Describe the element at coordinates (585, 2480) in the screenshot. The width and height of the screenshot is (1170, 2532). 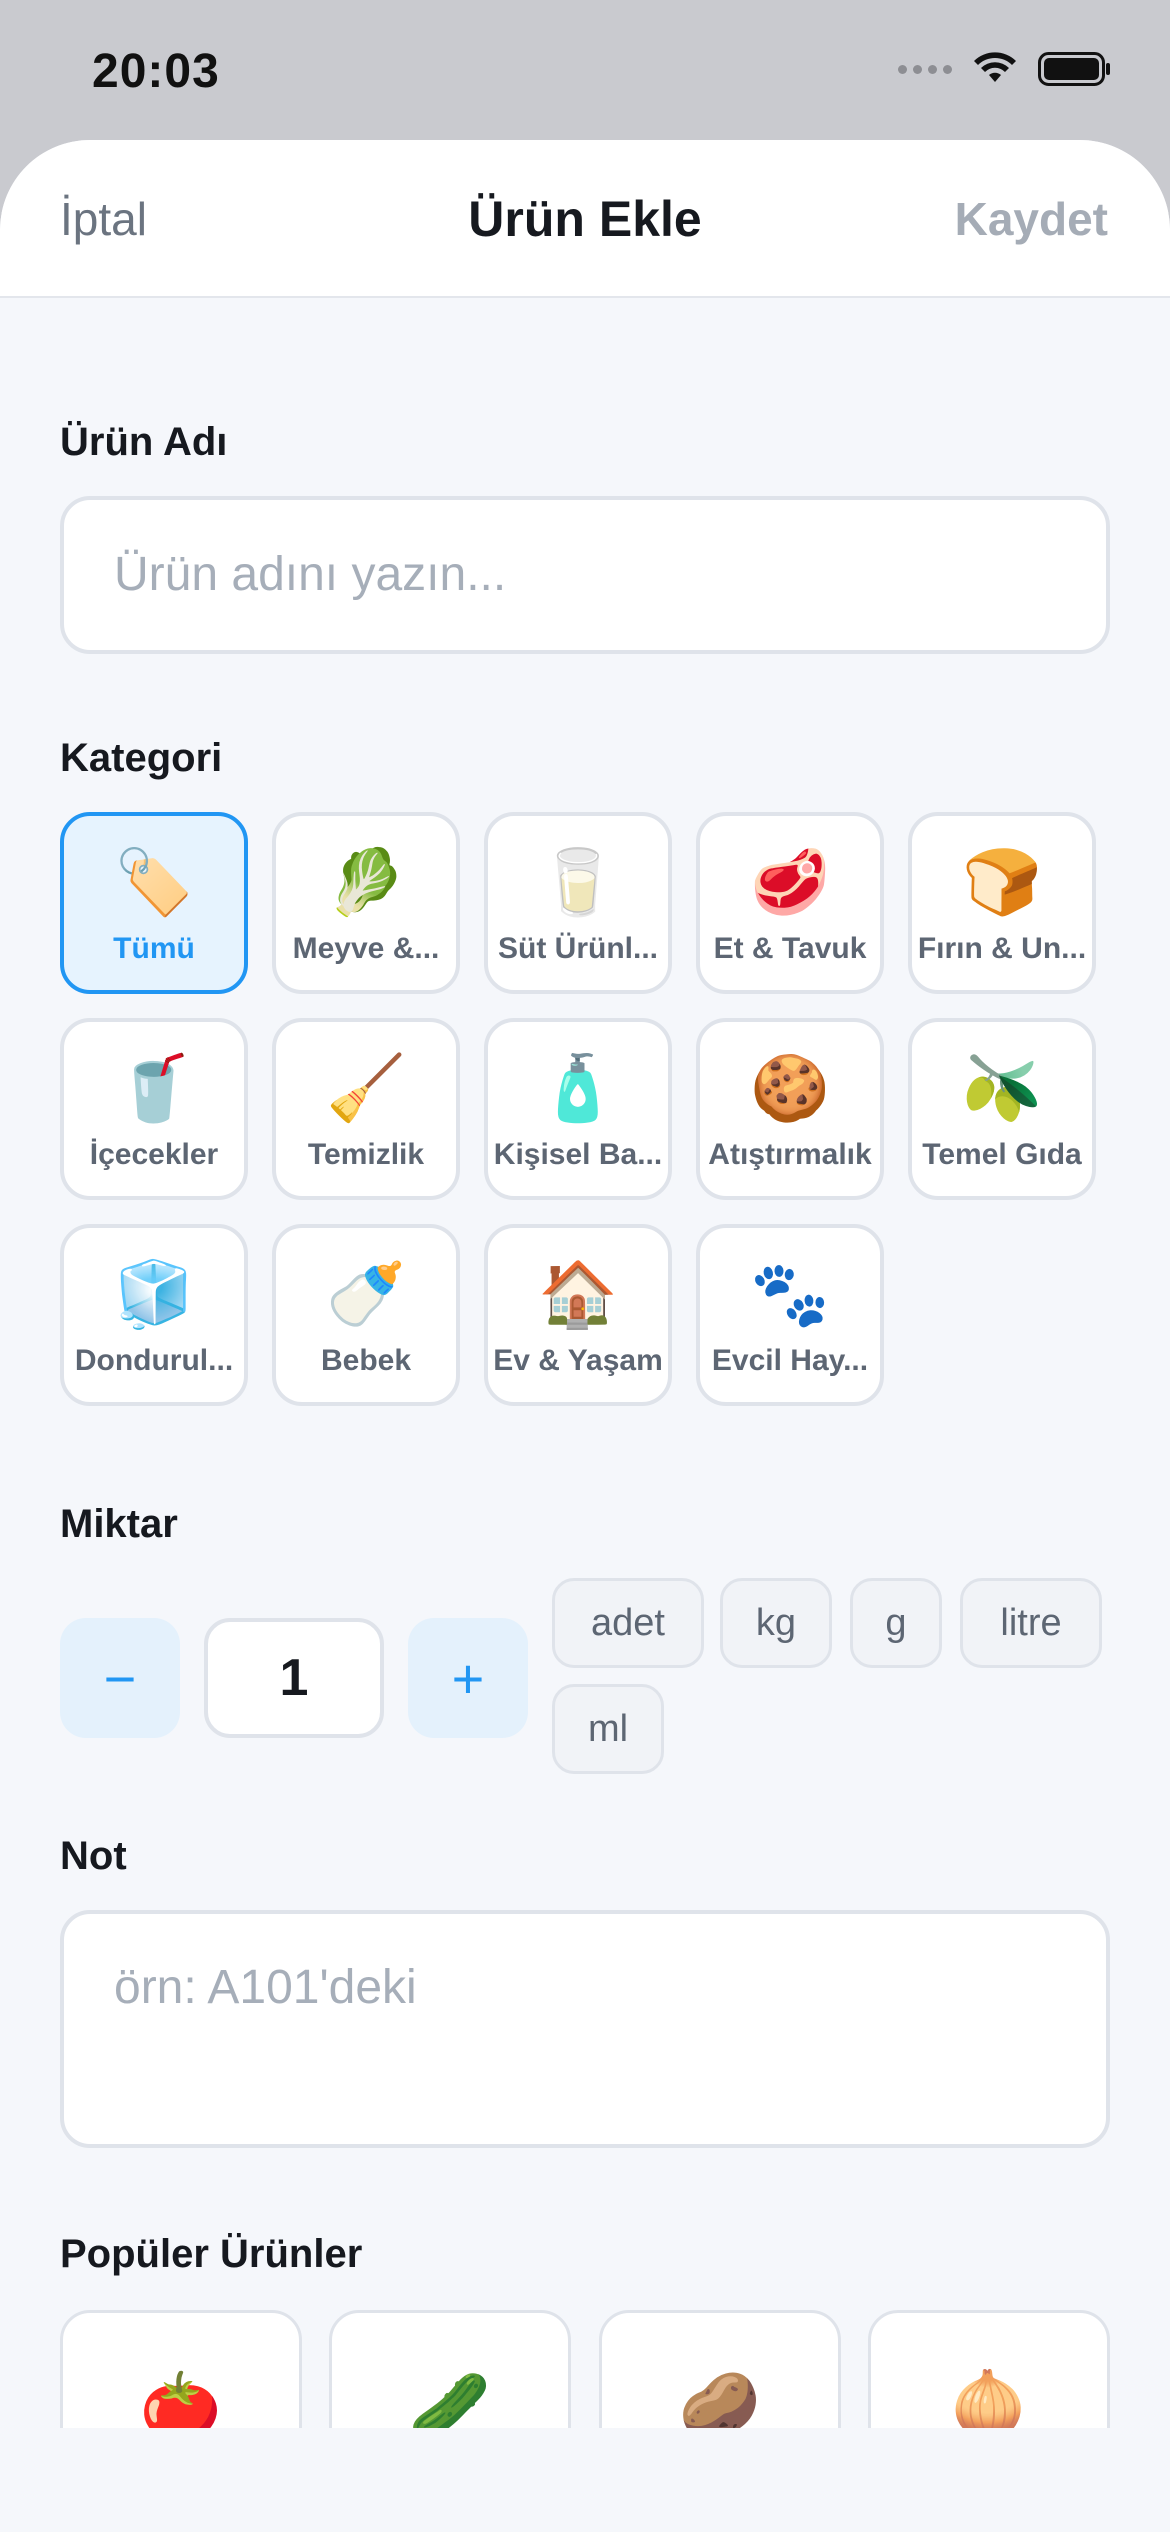
I see `bottom-fade` at that location.